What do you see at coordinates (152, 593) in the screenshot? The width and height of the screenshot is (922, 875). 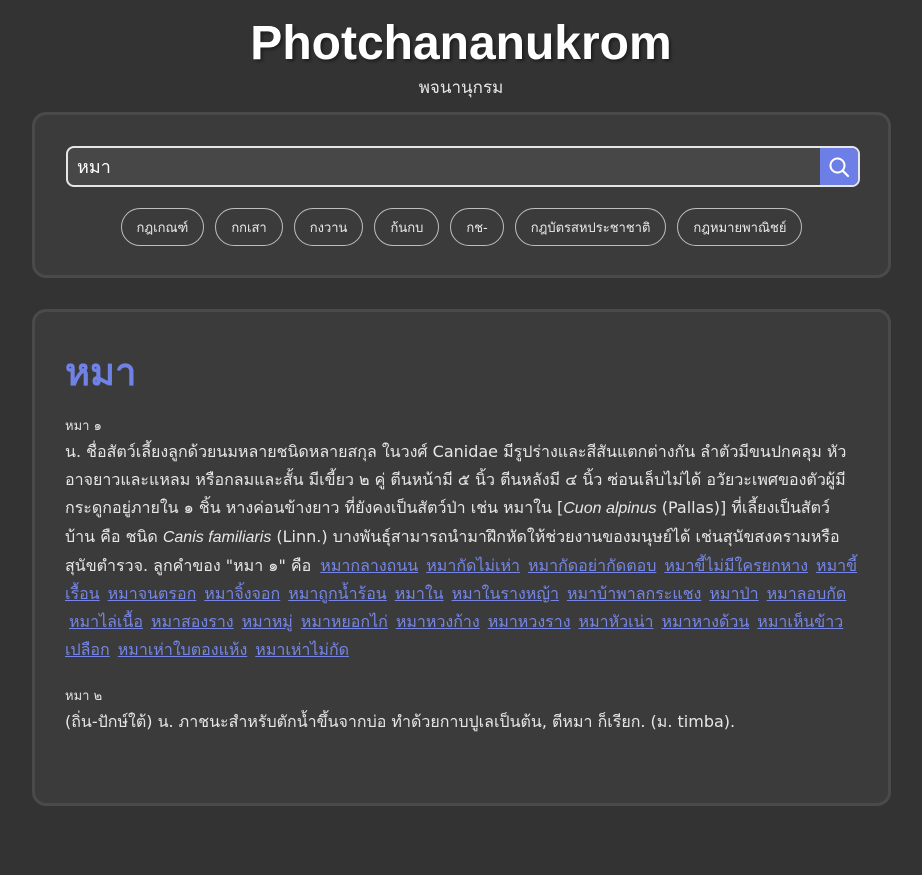 I see `related-word-link: หมาจนตรอก` at bounding box center [152, 593].